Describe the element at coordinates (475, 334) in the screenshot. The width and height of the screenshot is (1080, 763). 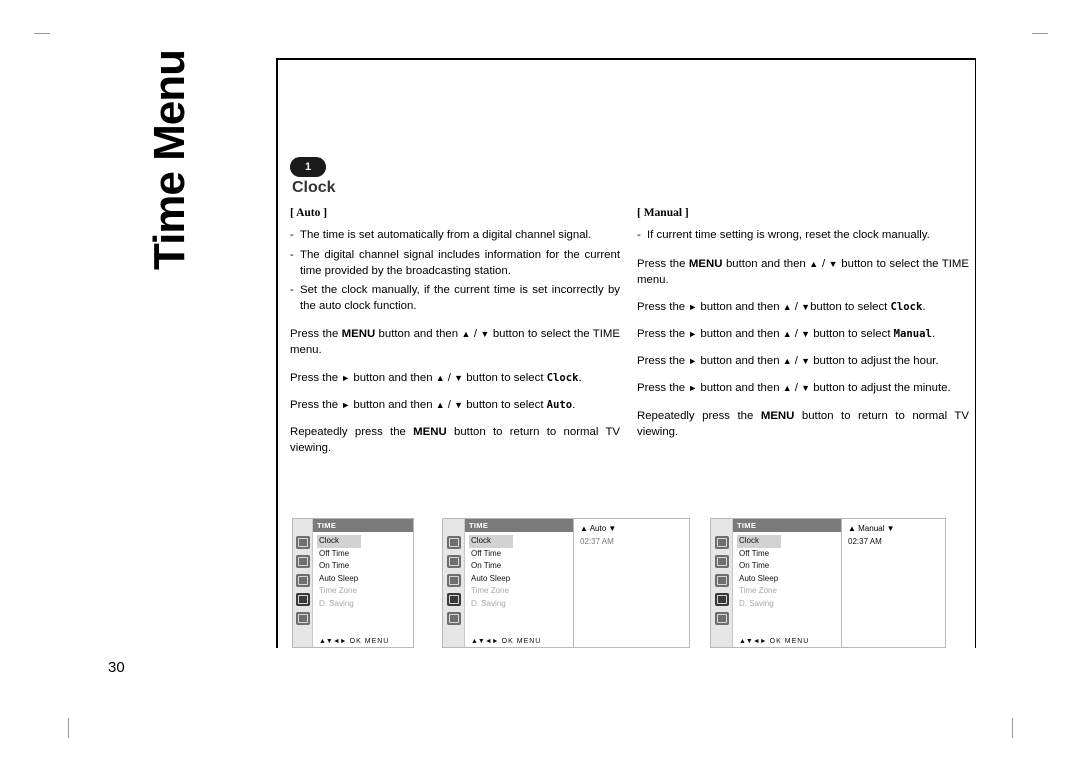
I see `paragraph-text: /` at that location.